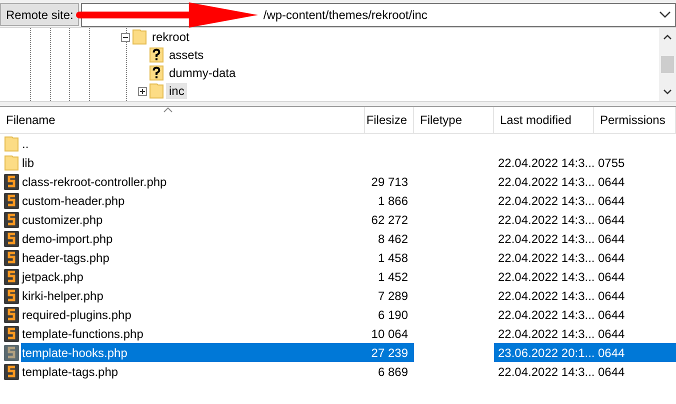 Image resolution: width=676 pixels, height=404 pixels. Describe the element at coordinates (392, 296) in the screenshot. I see `filesize-cell-text: 7 289` at that location.